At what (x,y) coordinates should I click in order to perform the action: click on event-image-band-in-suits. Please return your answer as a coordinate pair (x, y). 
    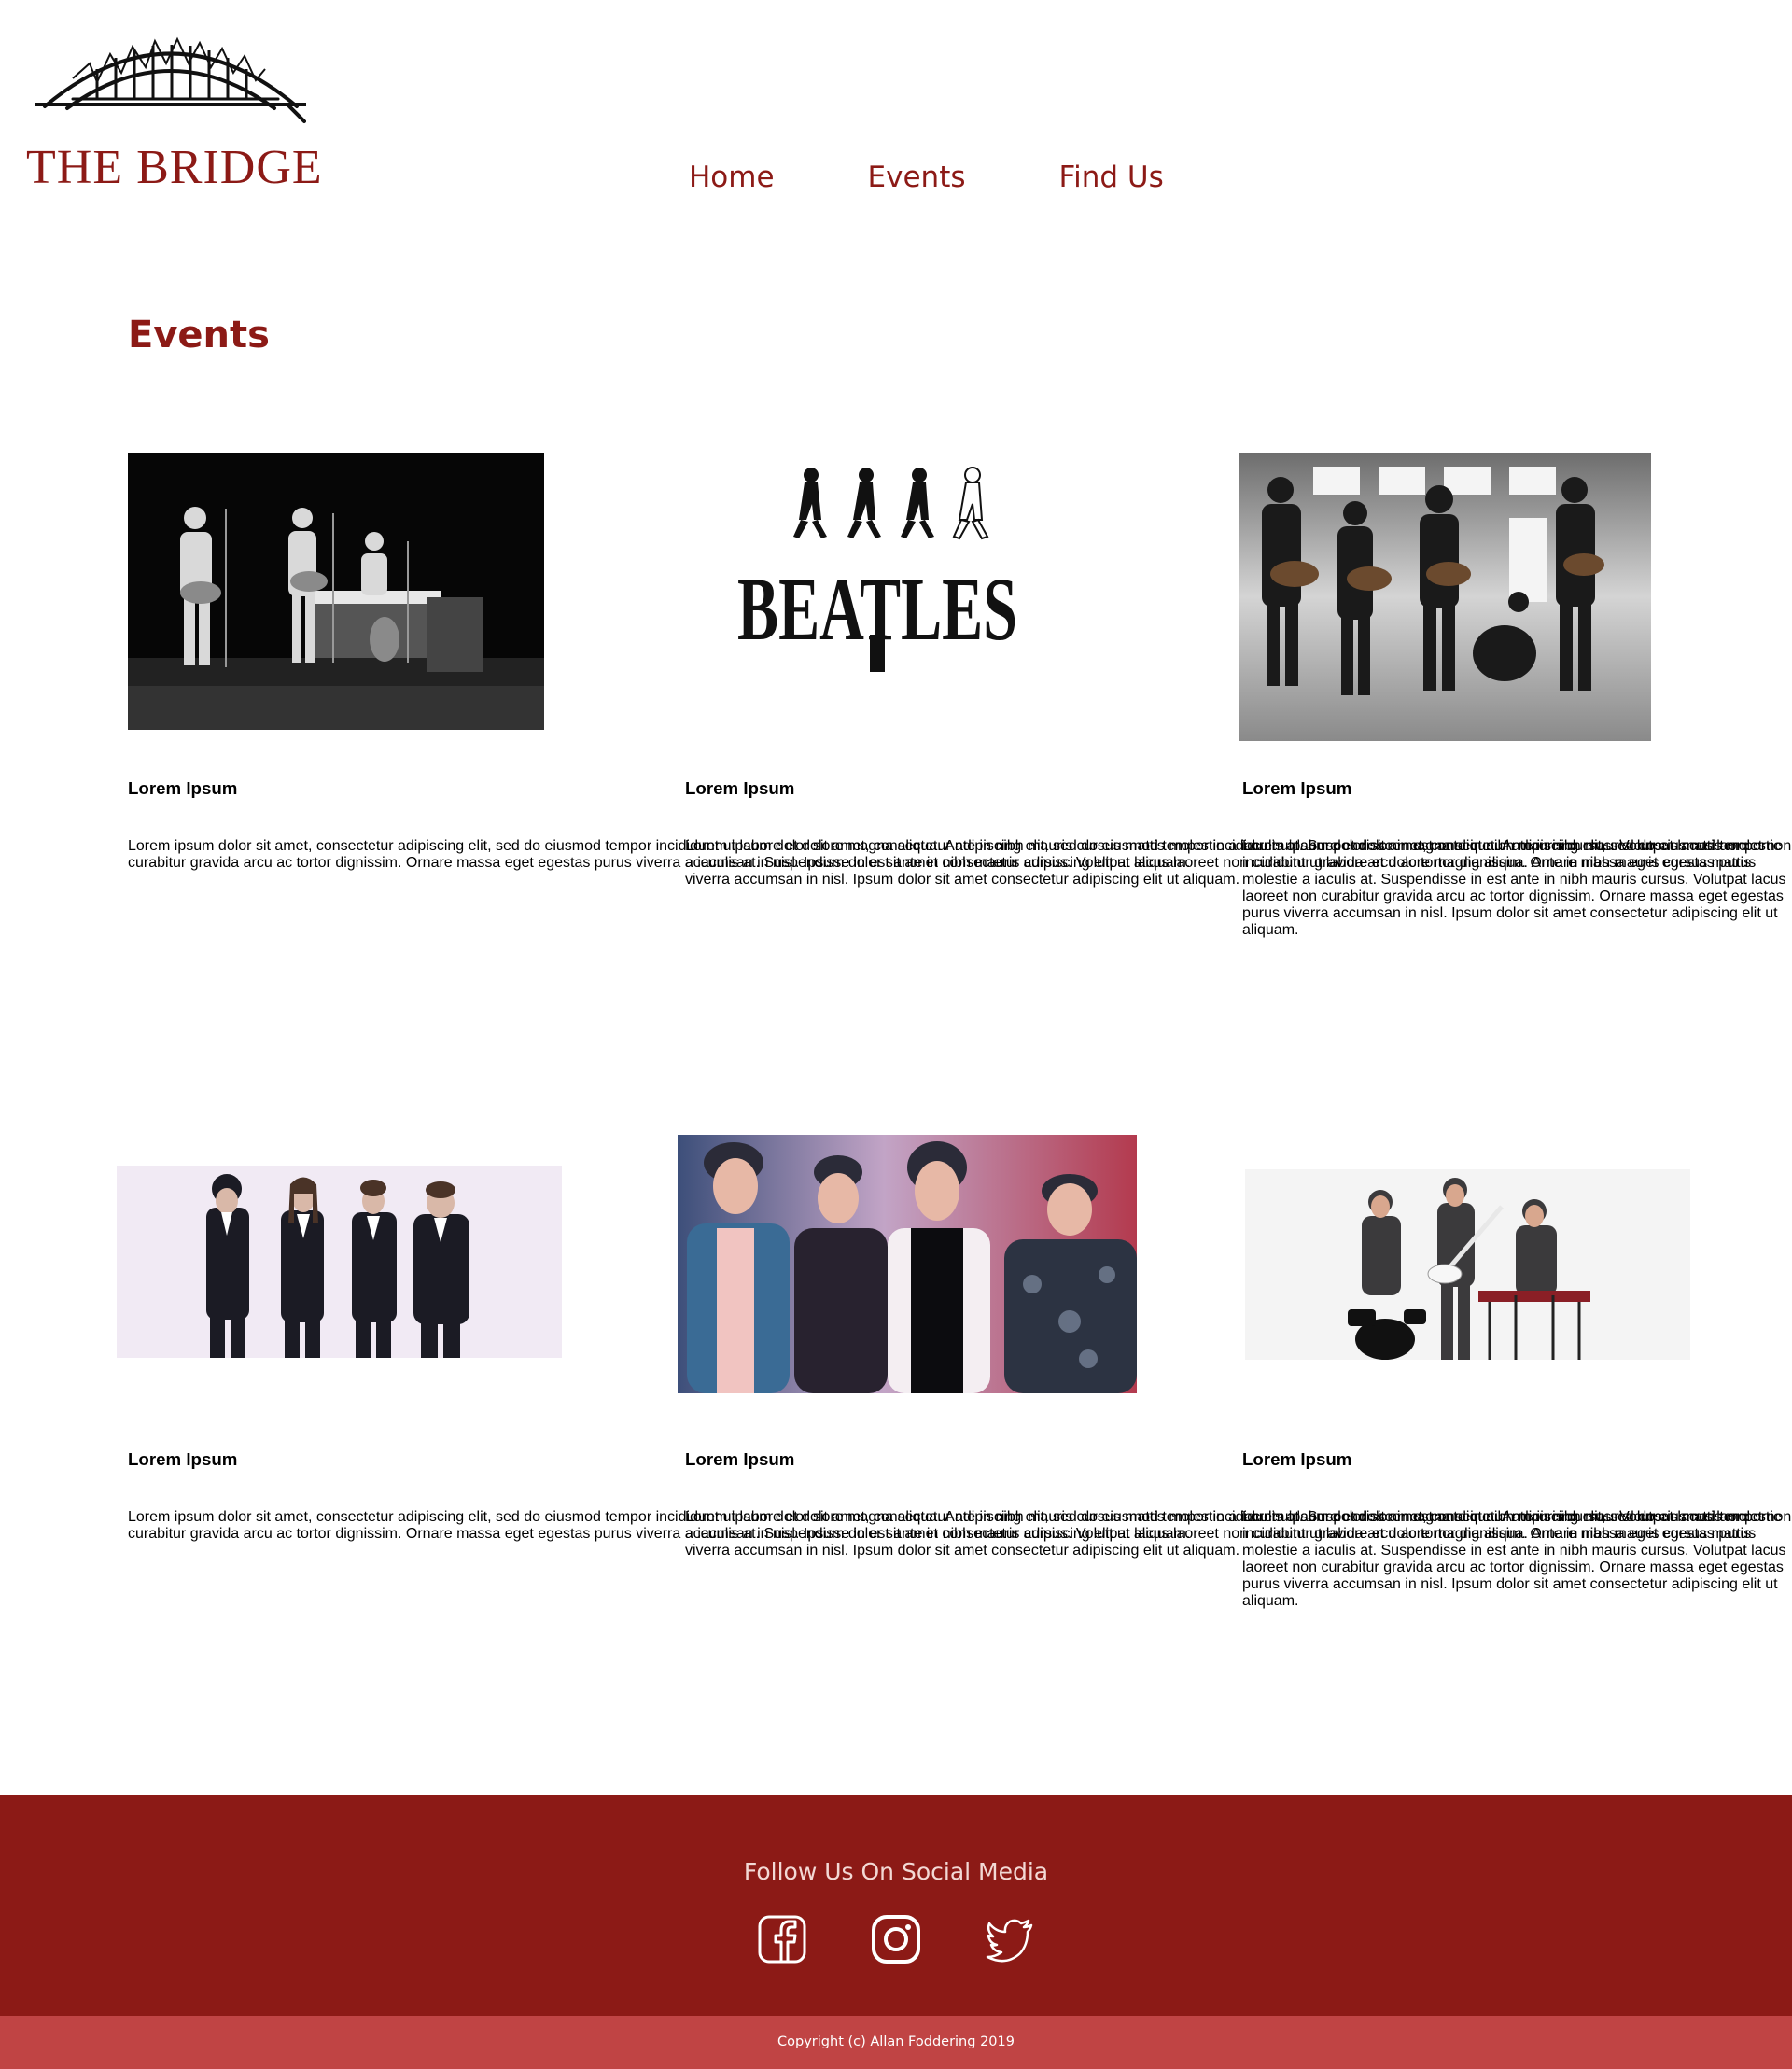
    Looking at the image, I should click on (339, 1262).